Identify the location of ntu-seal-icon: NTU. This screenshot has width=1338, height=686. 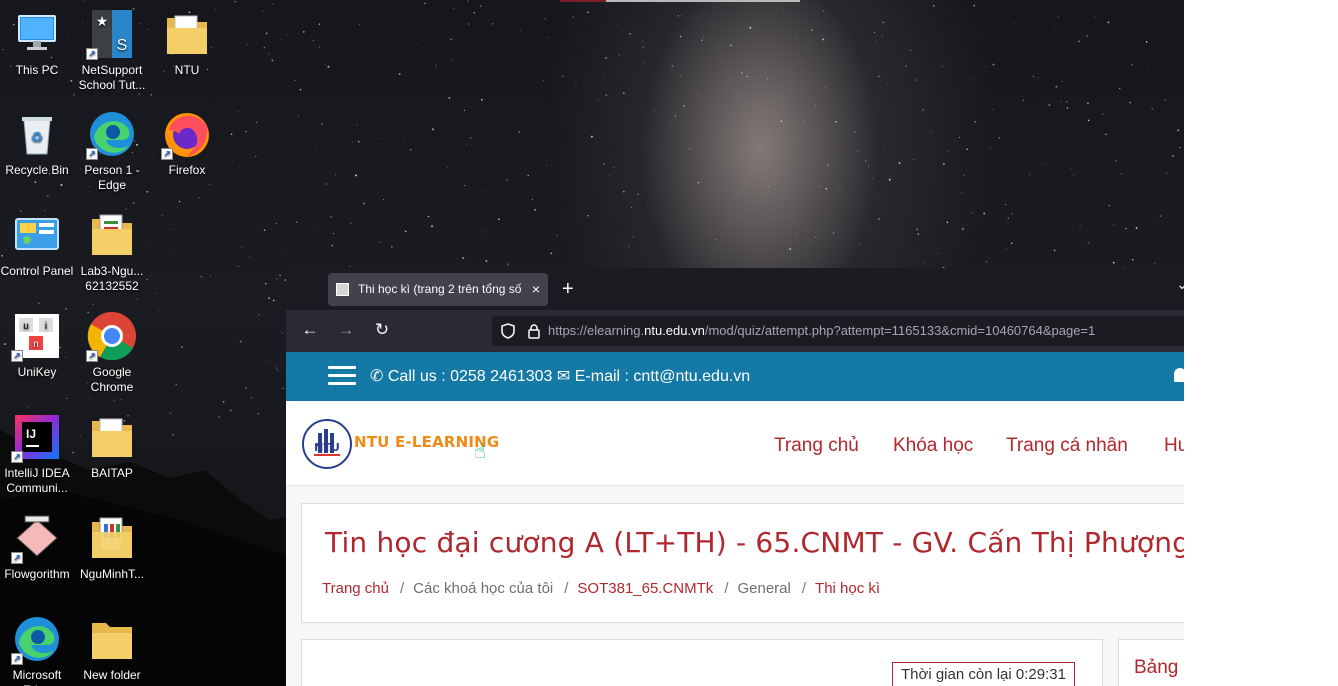
(327, 444).